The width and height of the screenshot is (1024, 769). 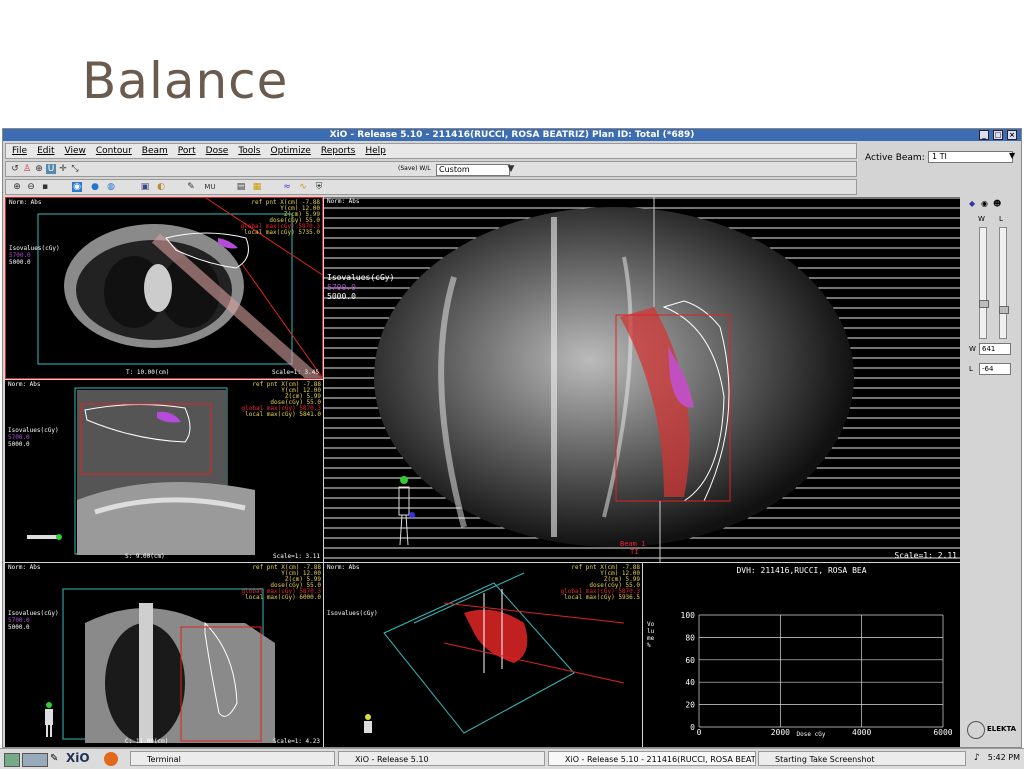 What do you see at coordinates (249, 151) in the screenshot?
I see `menu-tools: Tools` at bounding box center [249, 151].